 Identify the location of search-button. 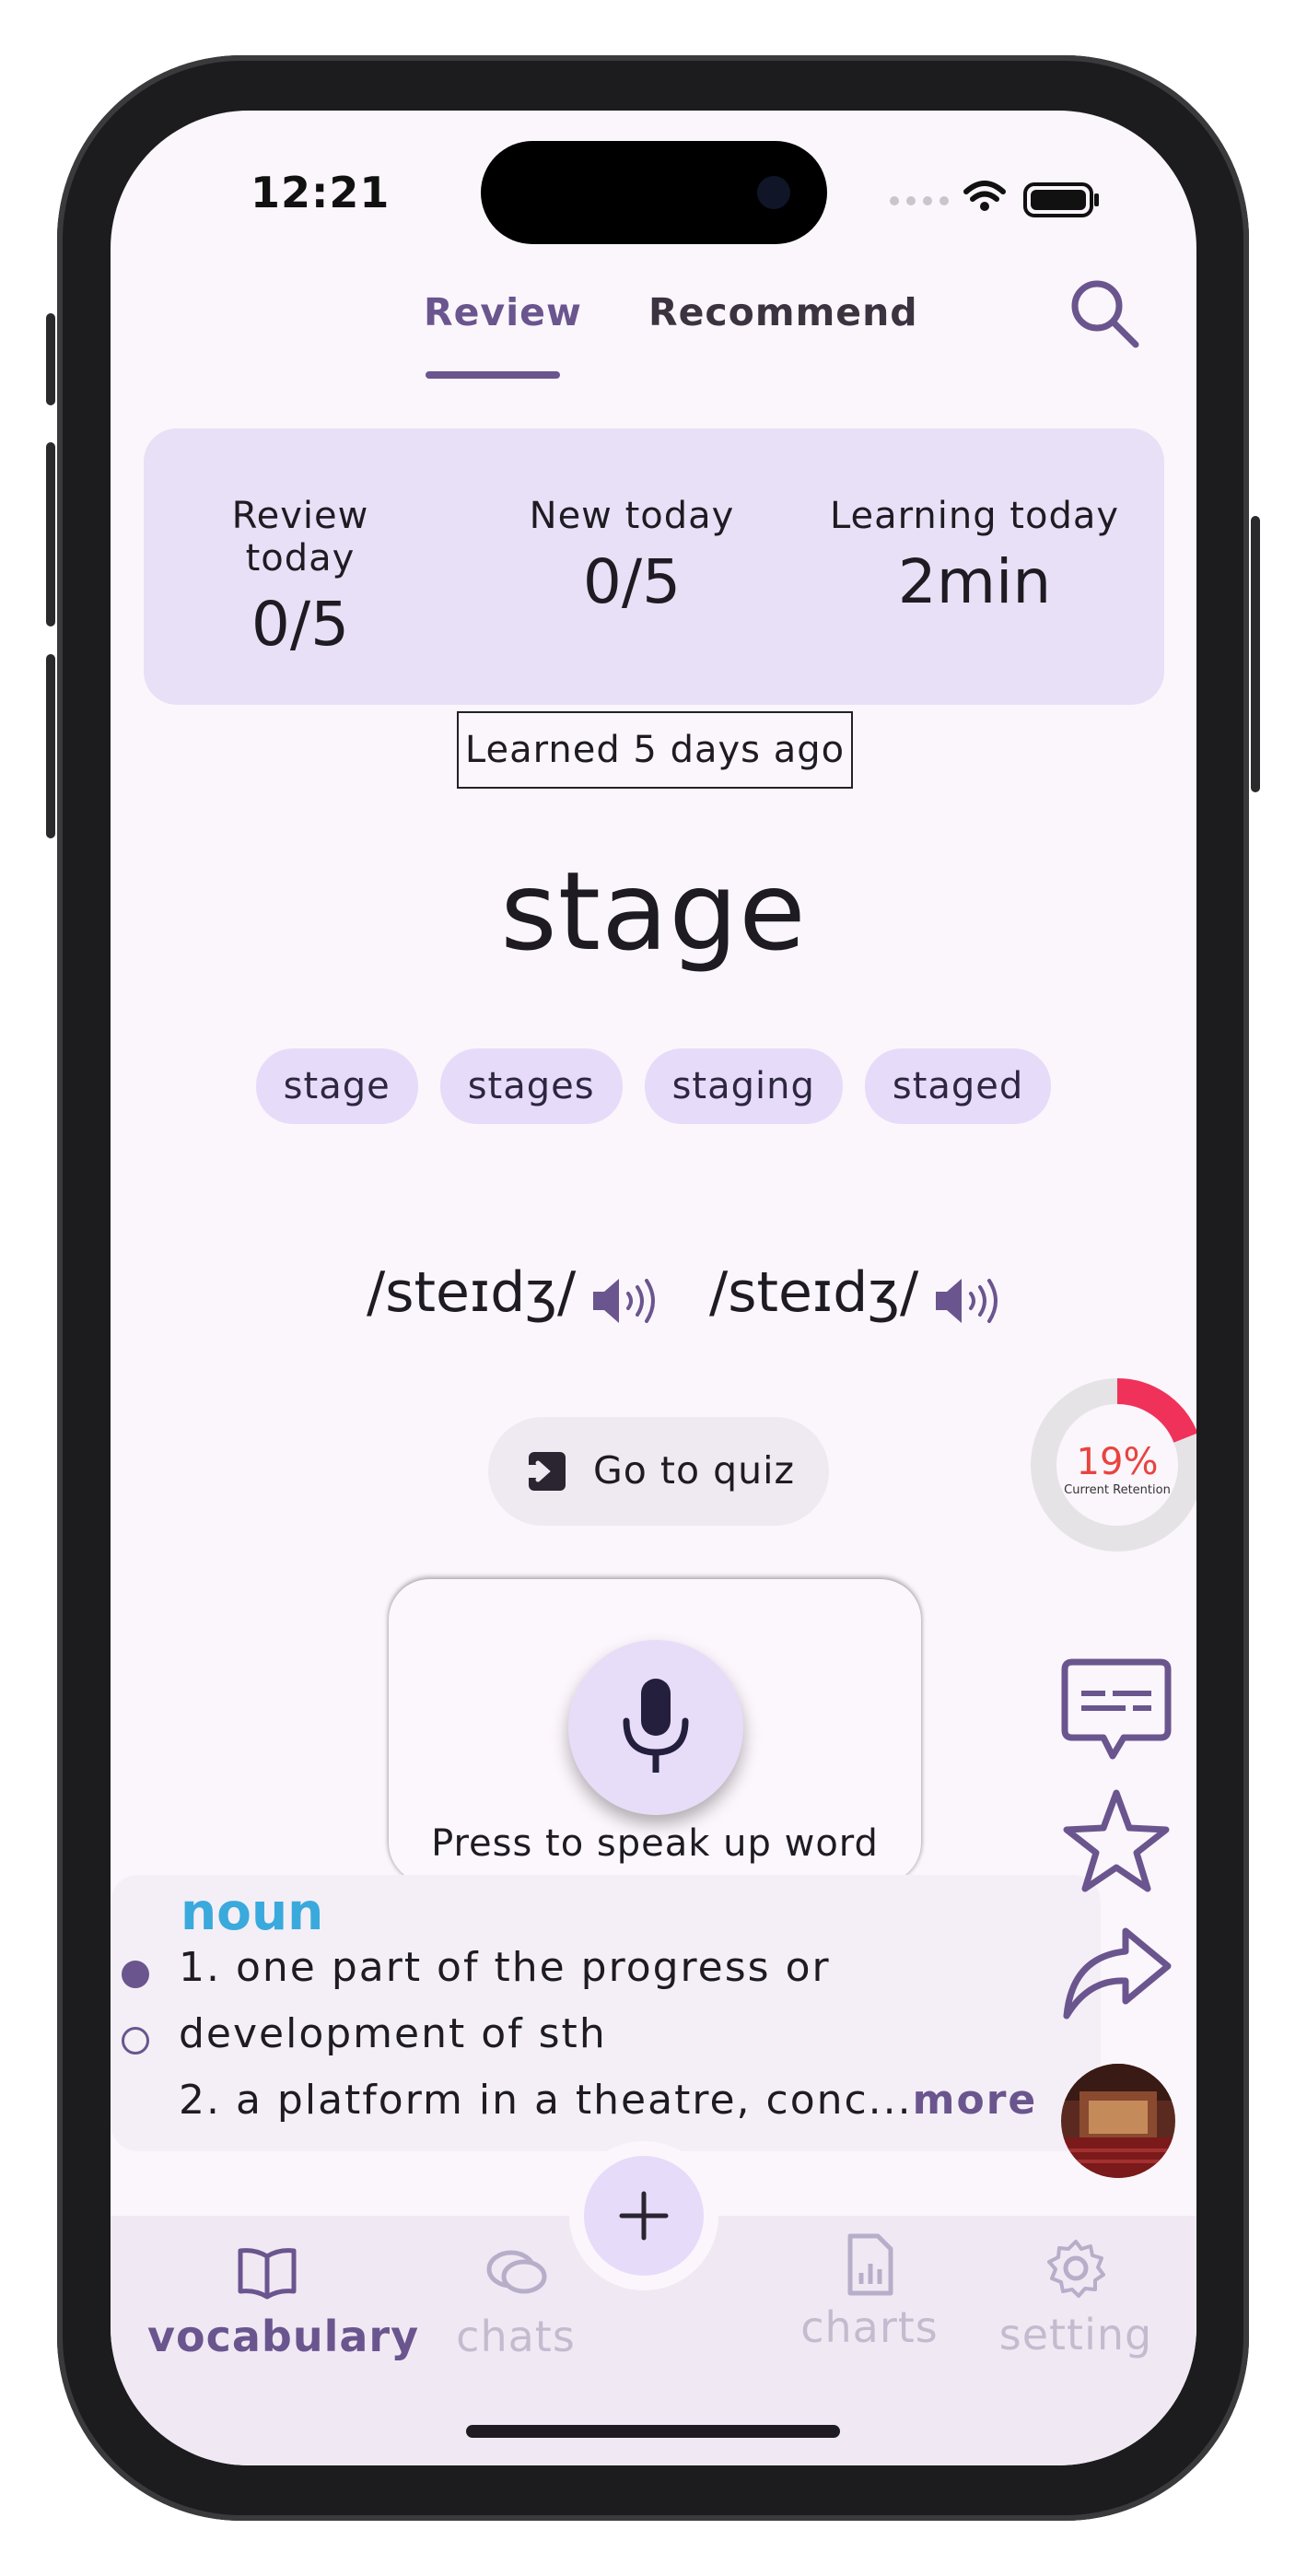
(1104, 313).